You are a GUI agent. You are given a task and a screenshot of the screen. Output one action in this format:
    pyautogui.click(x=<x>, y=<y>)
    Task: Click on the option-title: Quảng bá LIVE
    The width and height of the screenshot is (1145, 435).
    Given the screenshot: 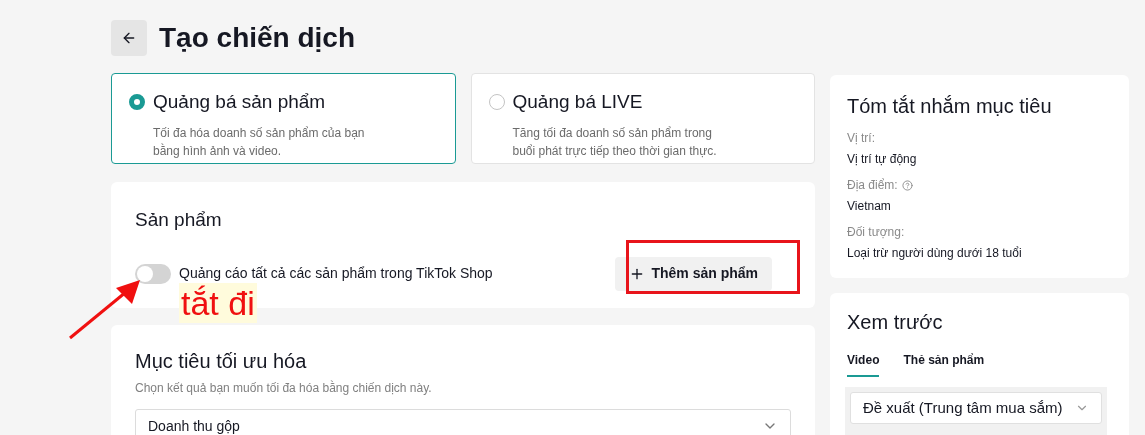 What is the action you would take?
    pyautogui.click(x=577, y=102)
    